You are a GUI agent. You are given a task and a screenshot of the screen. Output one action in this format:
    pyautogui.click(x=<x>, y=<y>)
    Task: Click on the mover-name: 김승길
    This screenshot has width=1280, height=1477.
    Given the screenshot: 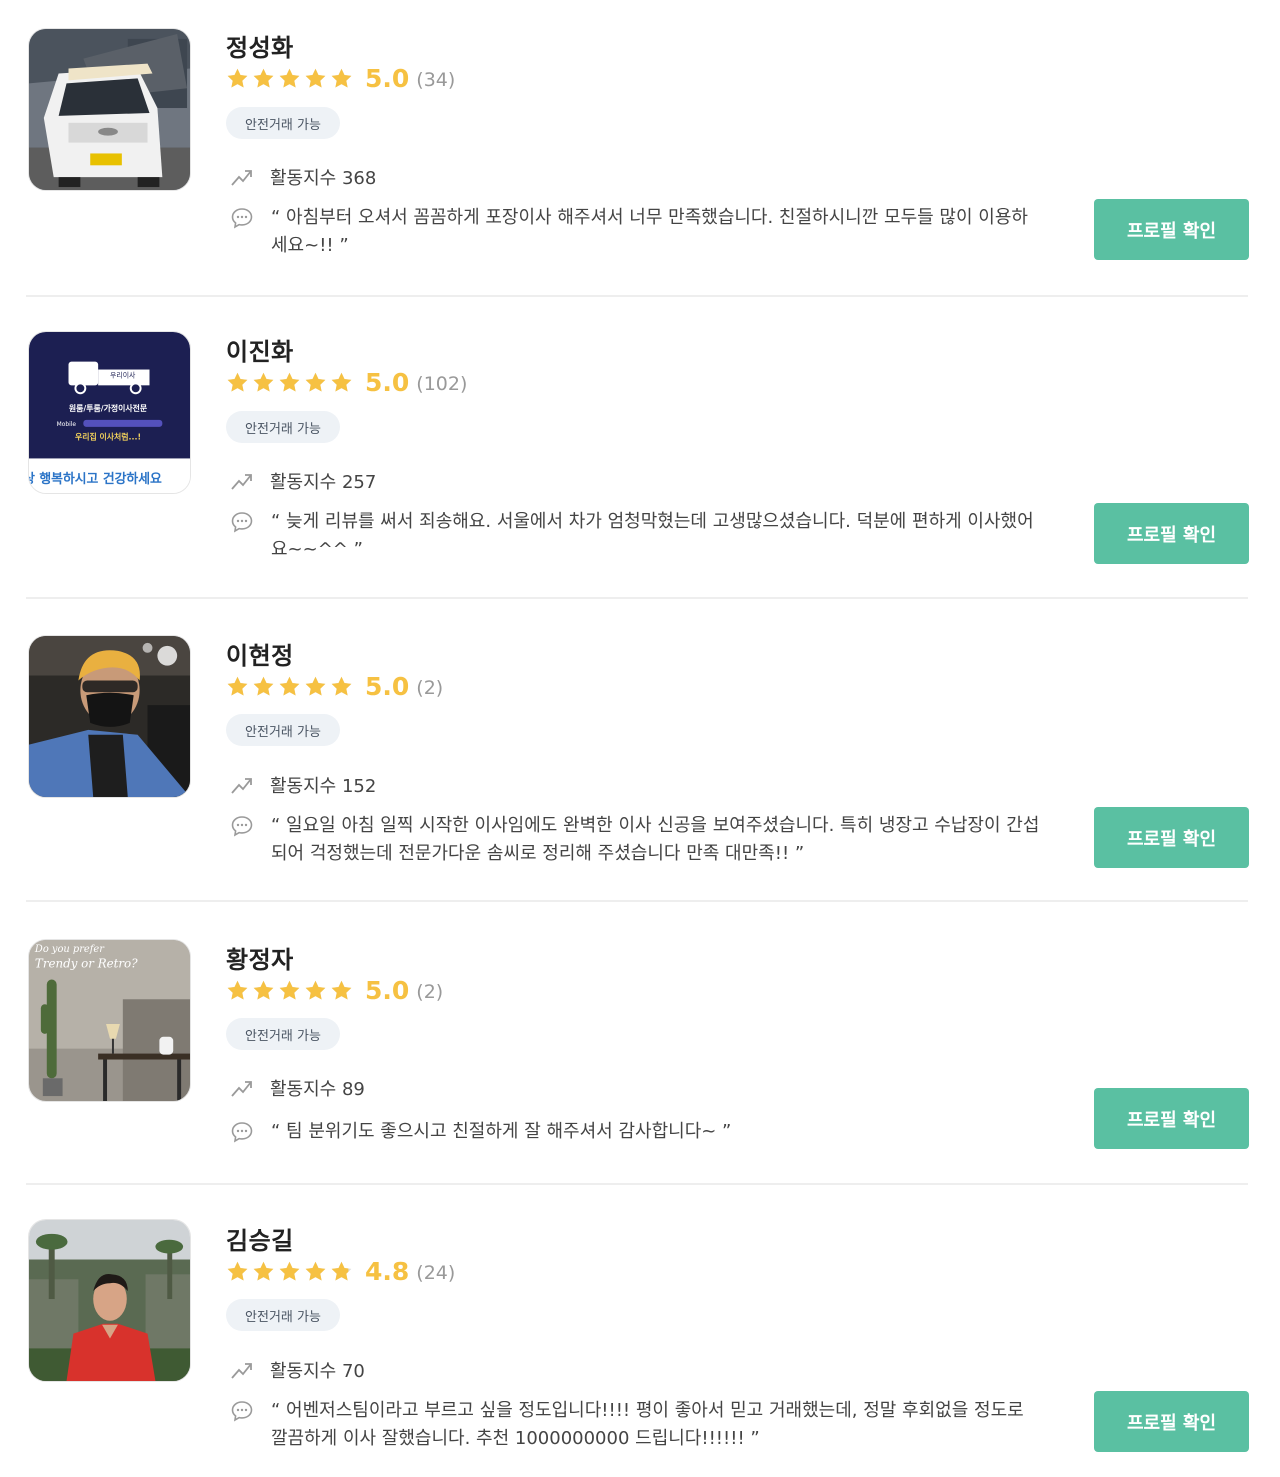 What is the action you would take?
    pyautogui.click(x=260, y=1241)
    